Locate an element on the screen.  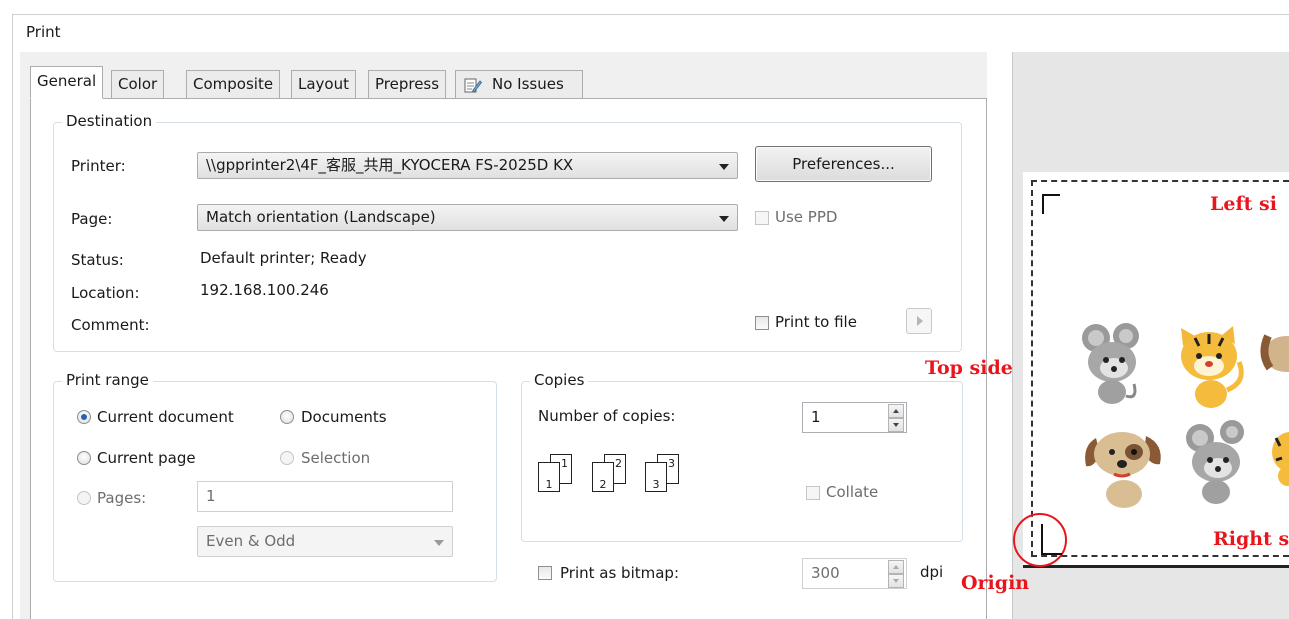
print-to-file-checkbox is located at coordinates (762, 323).